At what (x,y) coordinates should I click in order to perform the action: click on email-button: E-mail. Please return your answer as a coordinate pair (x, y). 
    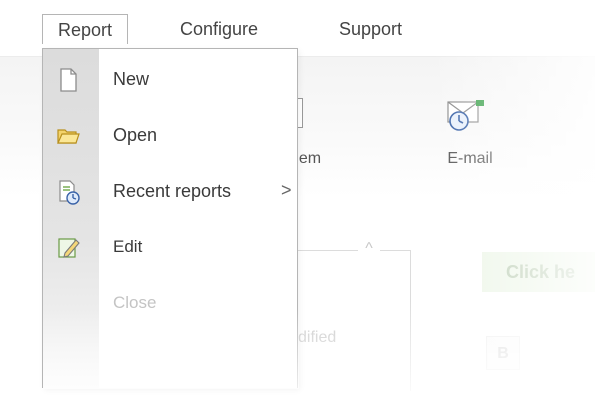
    Looking at the image, I should click on (470, 159).